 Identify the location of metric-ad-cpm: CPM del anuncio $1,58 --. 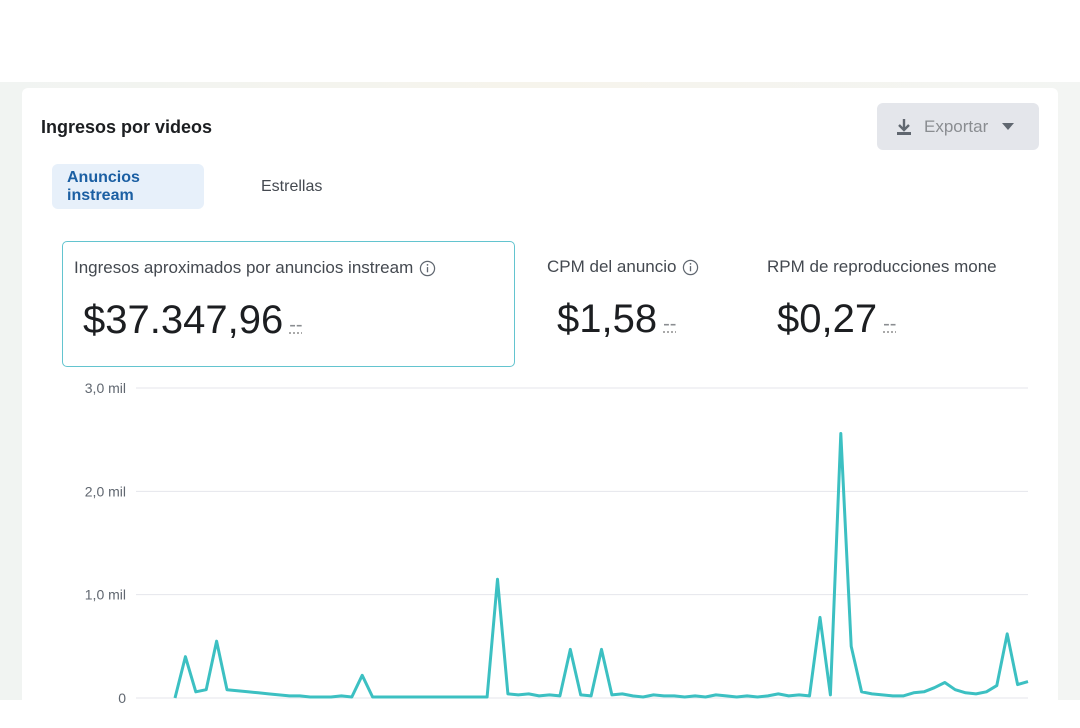
(640, 304).